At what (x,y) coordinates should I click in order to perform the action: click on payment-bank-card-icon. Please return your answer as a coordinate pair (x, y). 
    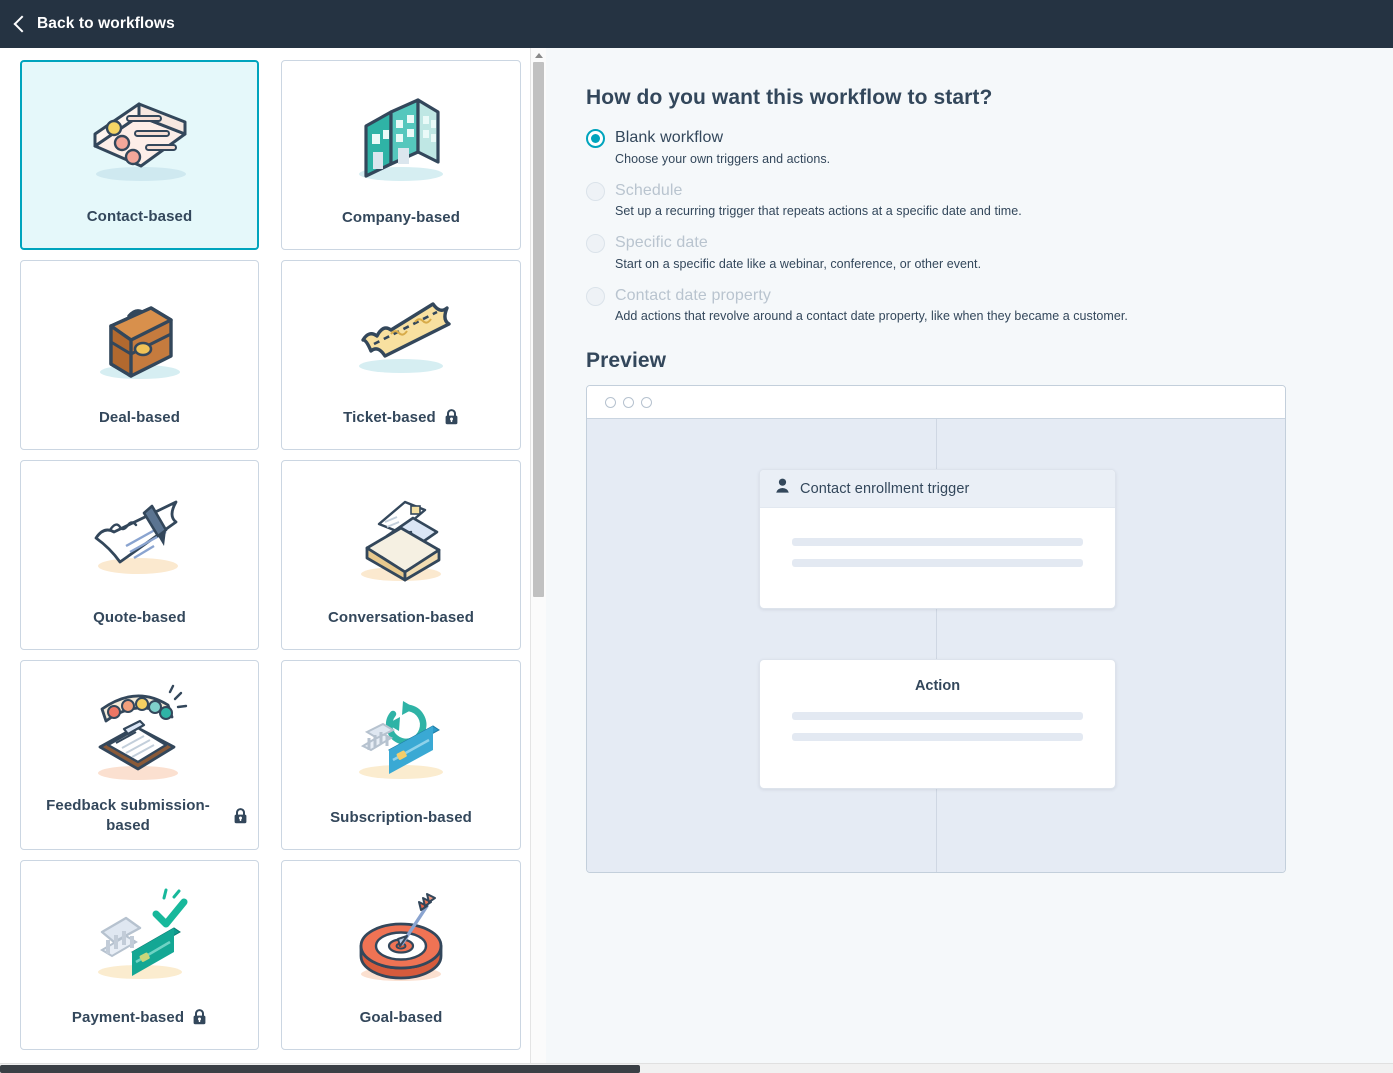
    Looking at the image, I should click on (139, 934).